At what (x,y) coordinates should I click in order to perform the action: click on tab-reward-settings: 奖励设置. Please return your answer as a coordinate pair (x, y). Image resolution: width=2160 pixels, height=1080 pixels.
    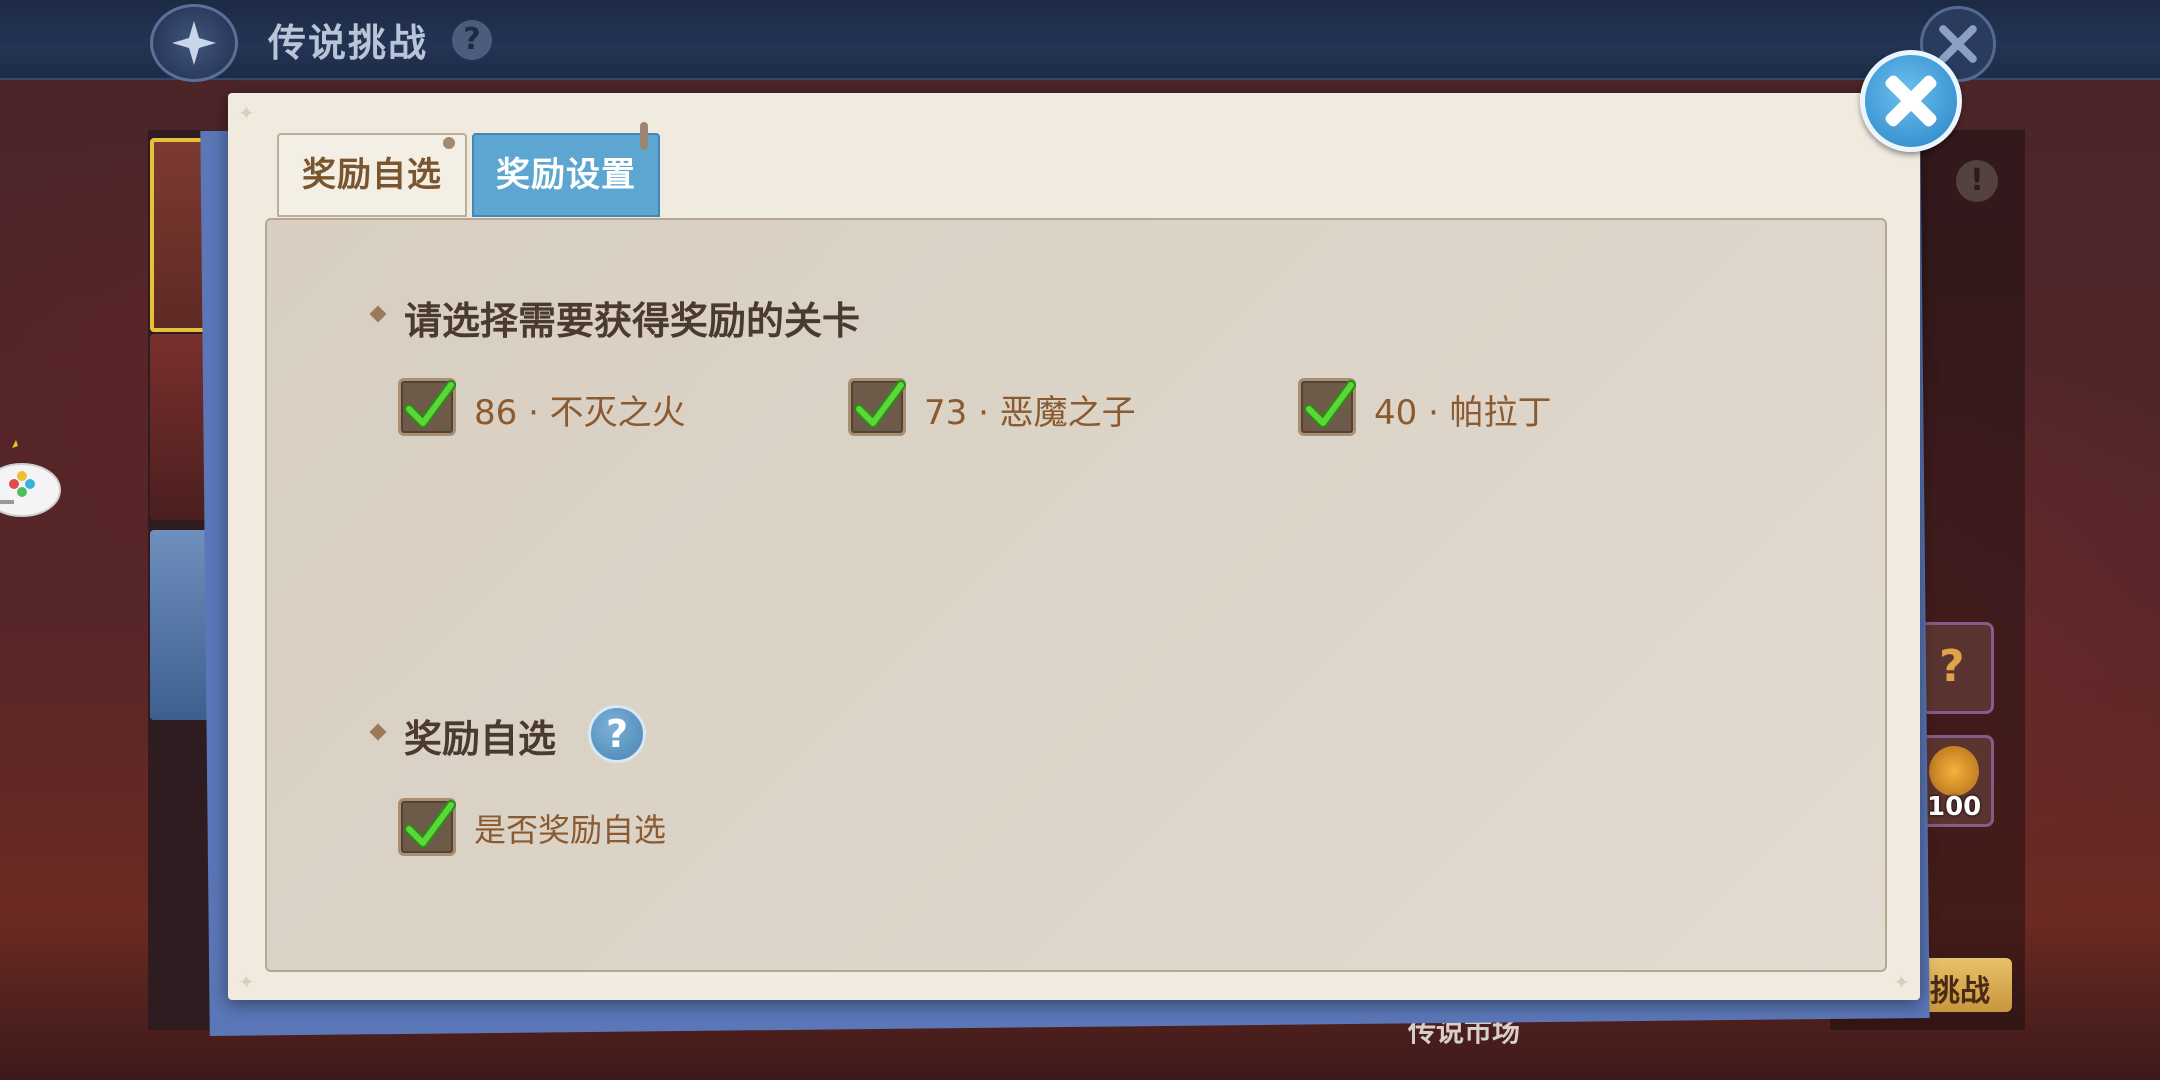
    Looking at the image, I should click on (566, 175).